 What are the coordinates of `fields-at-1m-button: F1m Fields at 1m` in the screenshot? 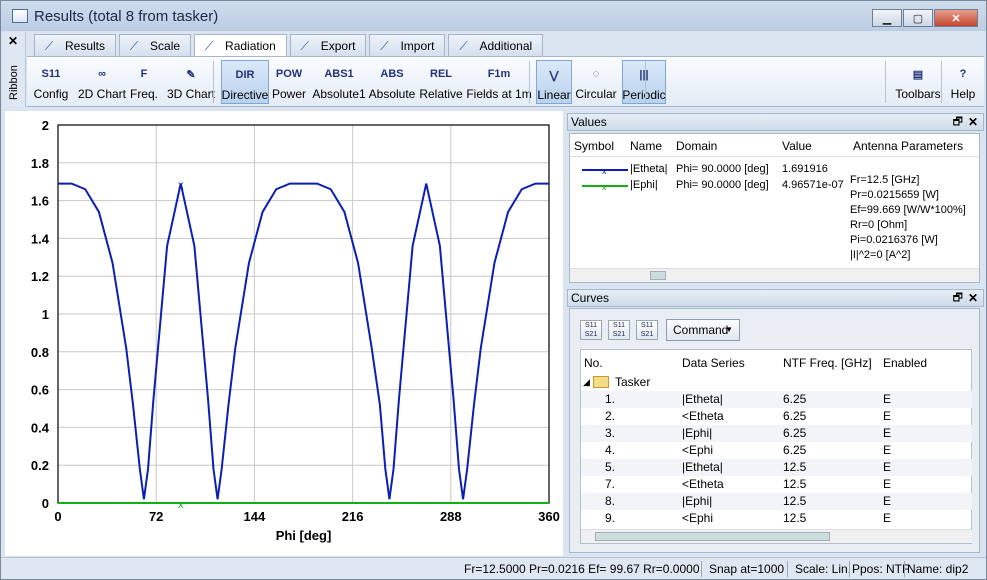 It's located at (499, 82).